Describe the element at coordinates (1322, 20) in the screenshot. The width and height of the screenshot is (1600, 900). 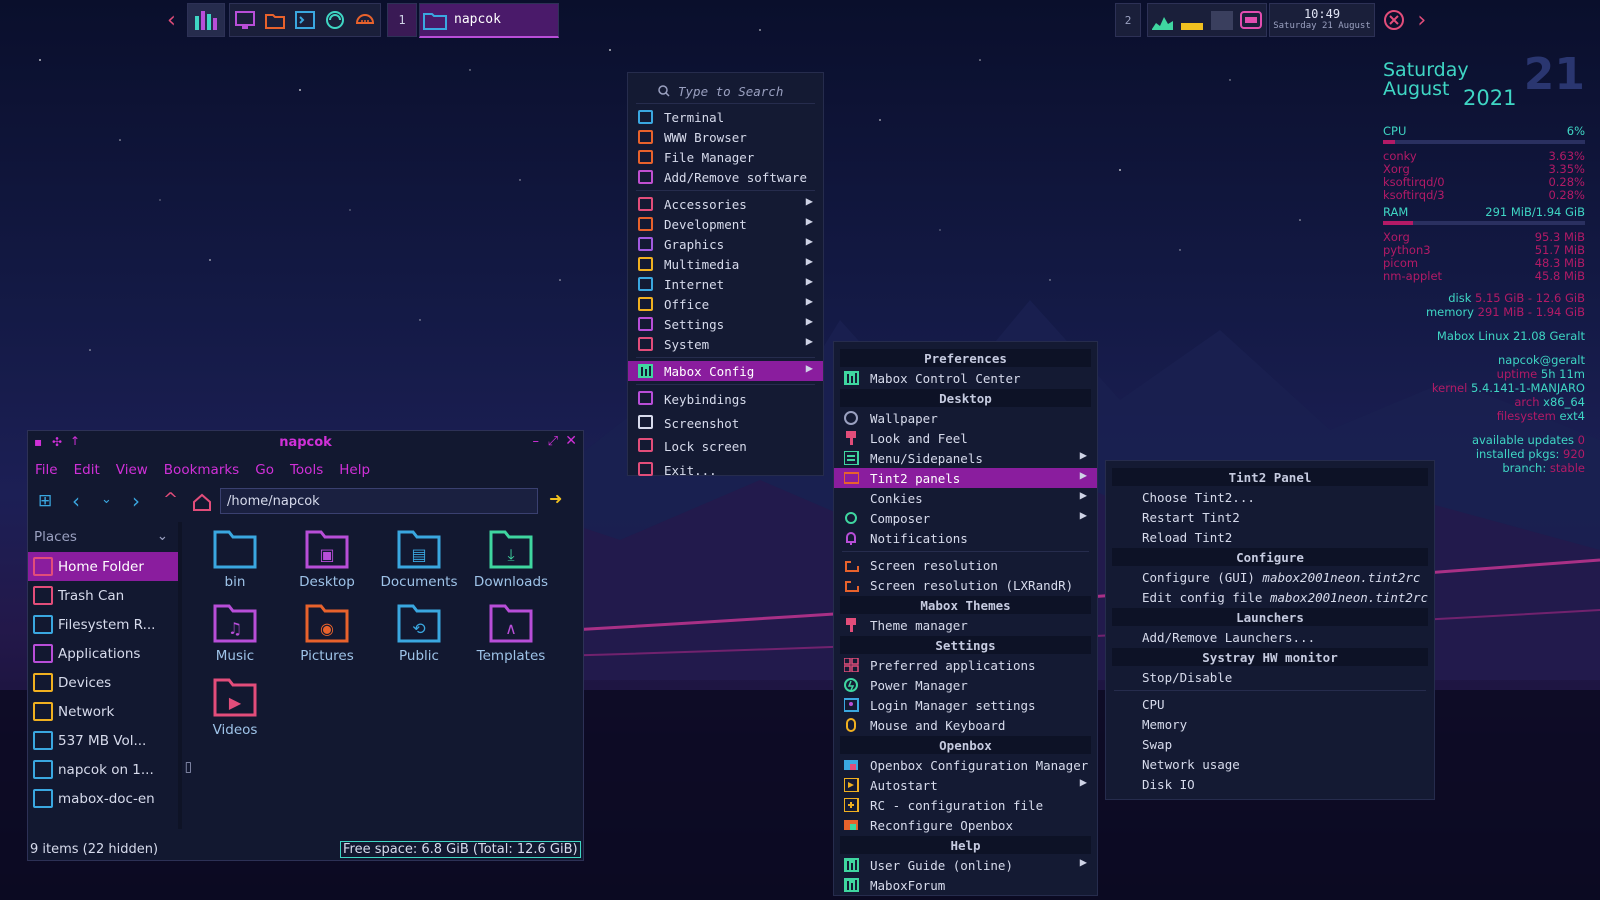
I see `clock: 10:49 Saturday 21 August` at that location.